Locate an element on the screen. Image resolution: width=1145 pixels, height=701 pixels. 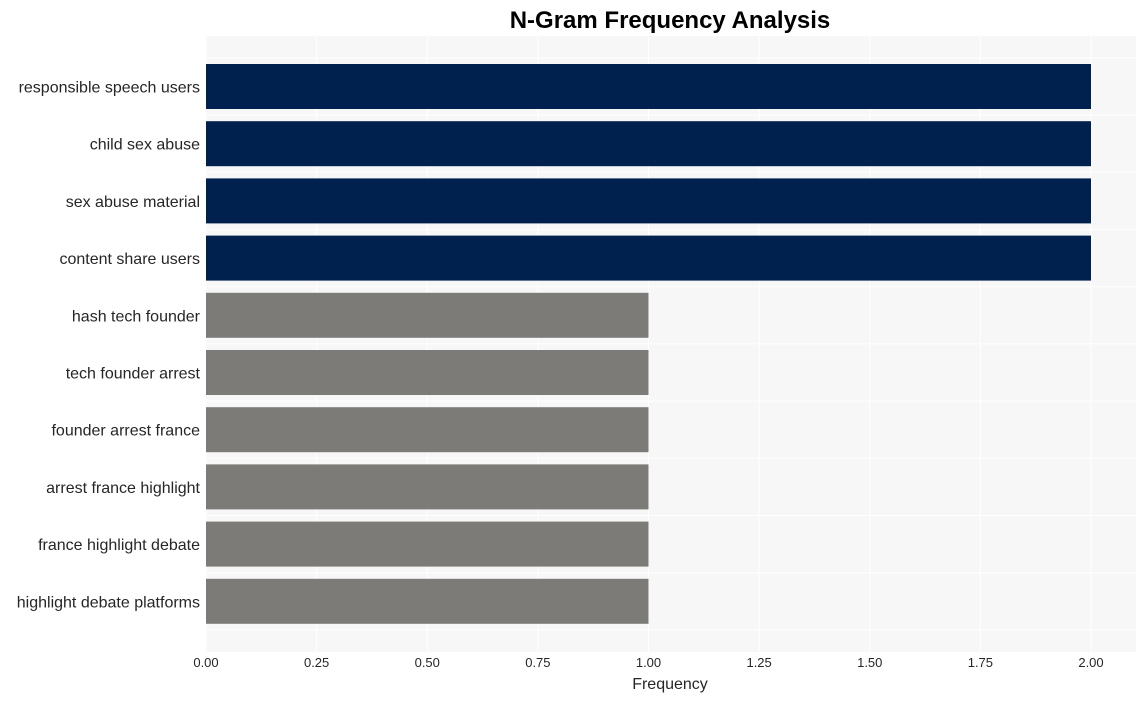
bar-sex-abuse-material is located at coordinates (648, 201).